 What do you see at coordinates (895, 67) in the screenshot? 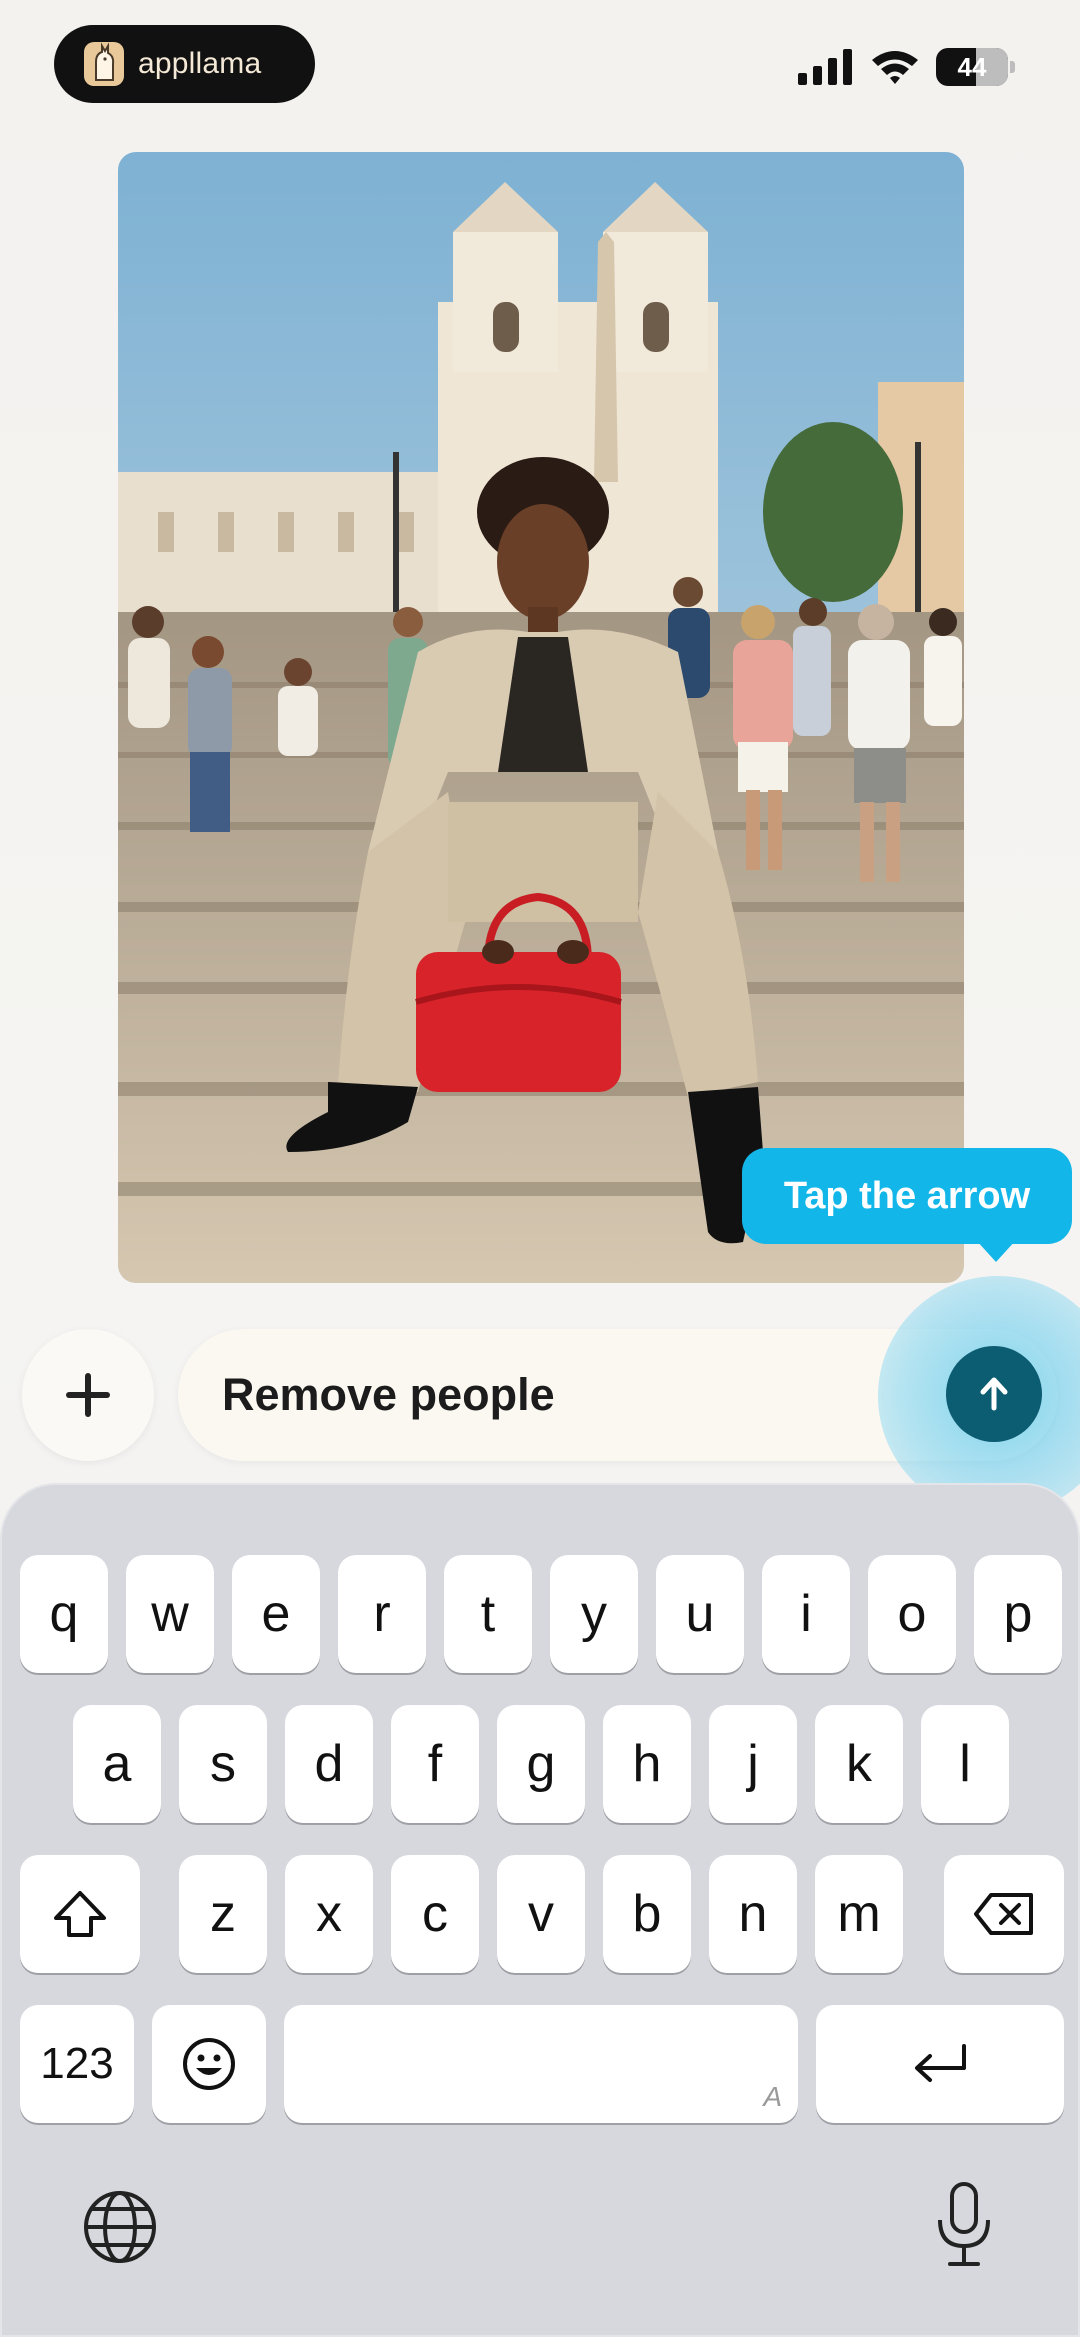
I see `wifi-icon` at bounding box center [895, 67].